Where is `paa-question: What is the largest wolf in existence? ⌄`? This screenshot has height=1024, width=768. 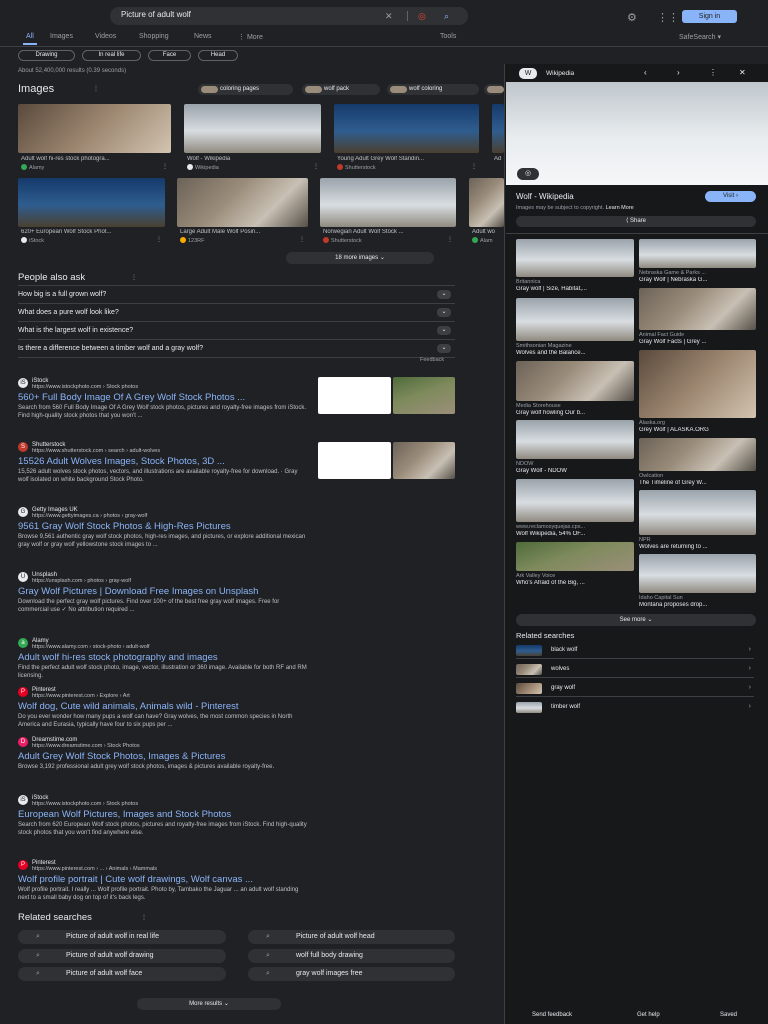 paa-question: What is the largest wolf in existence? ⌄ is located at coordinates (236, 330).